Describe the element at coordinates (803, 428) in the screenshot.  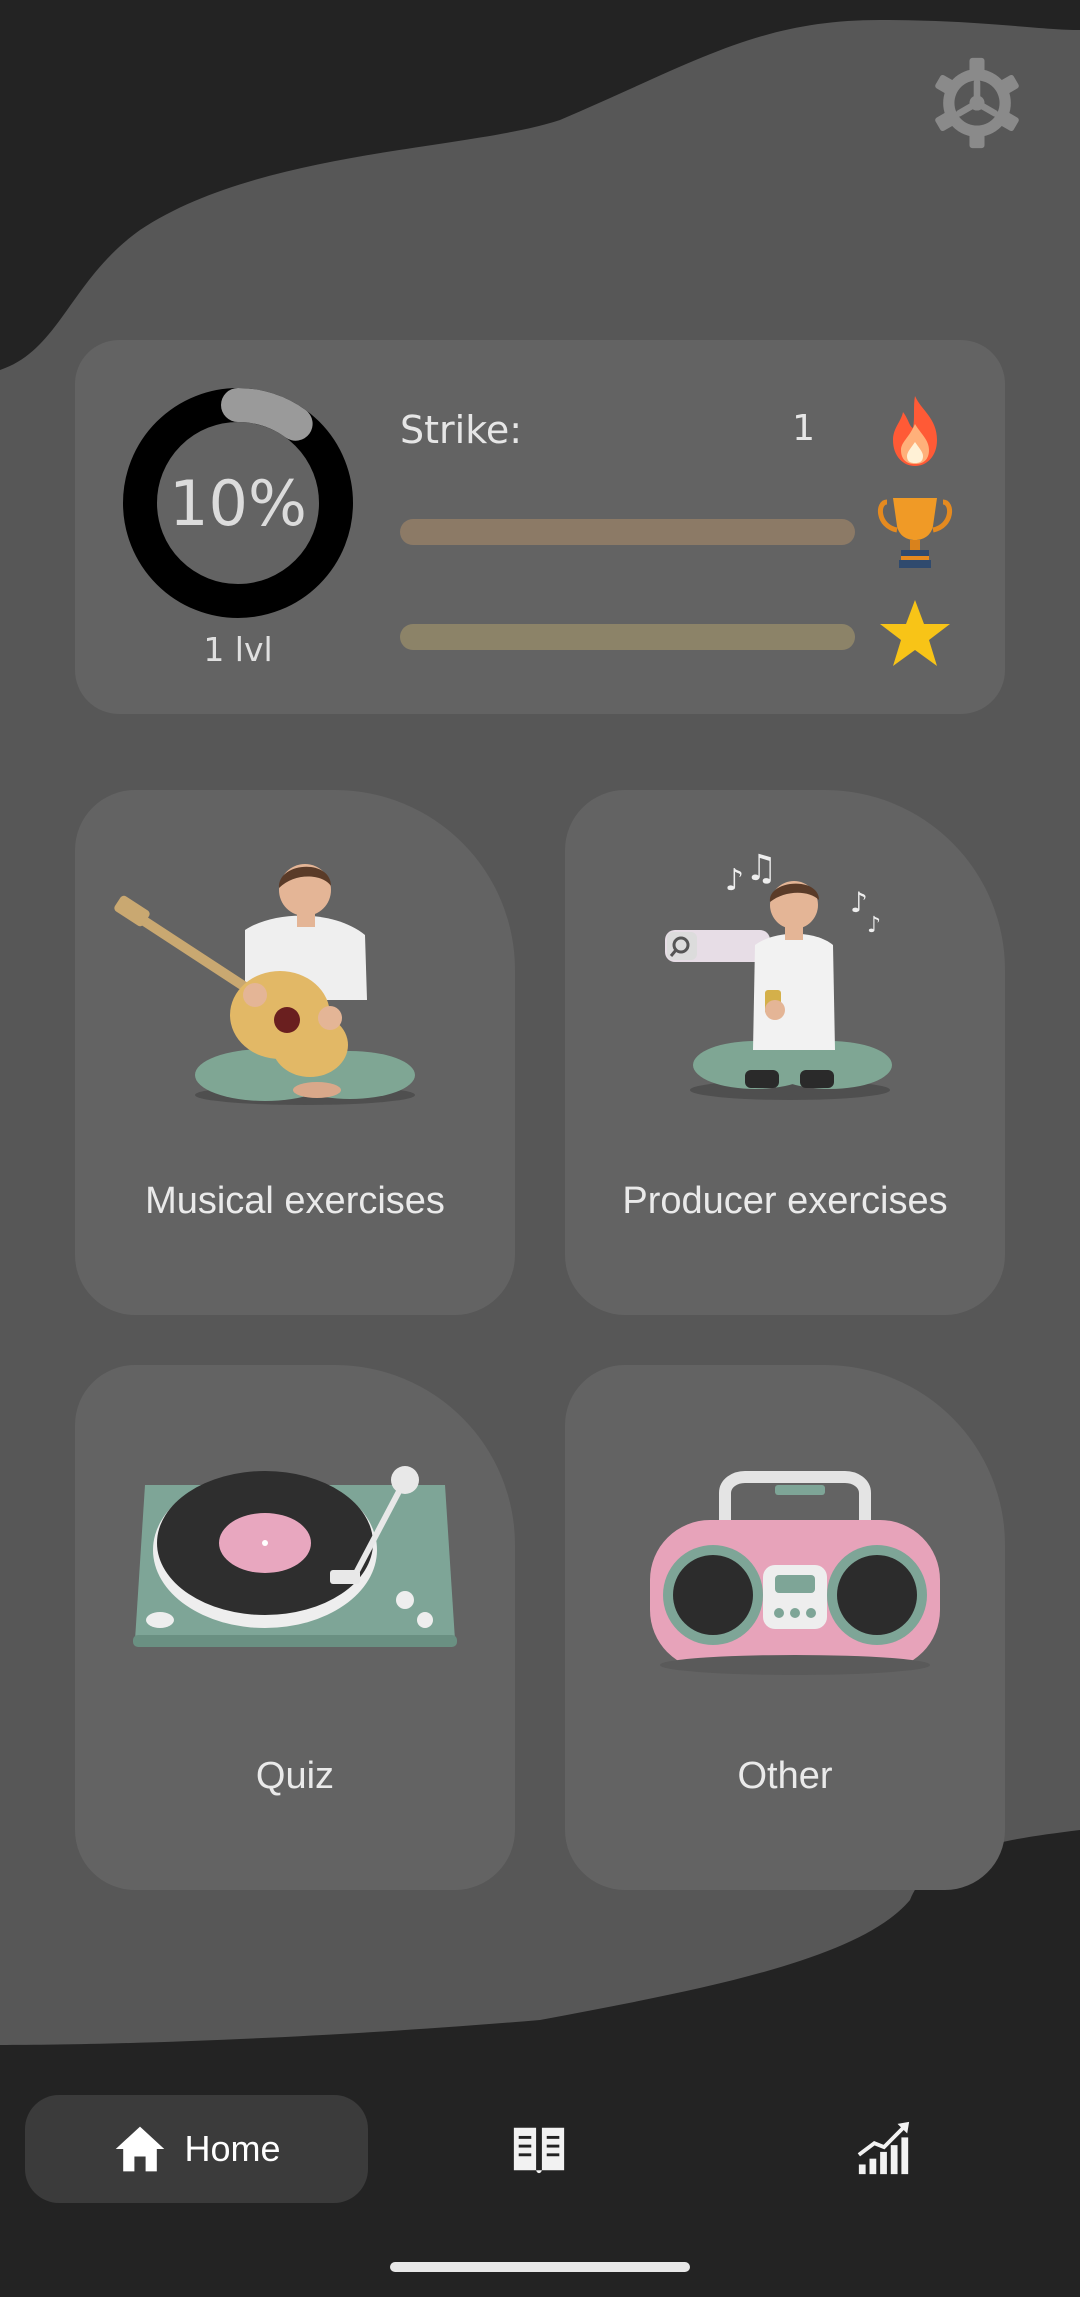
I see `strike-count: 1` at that location.